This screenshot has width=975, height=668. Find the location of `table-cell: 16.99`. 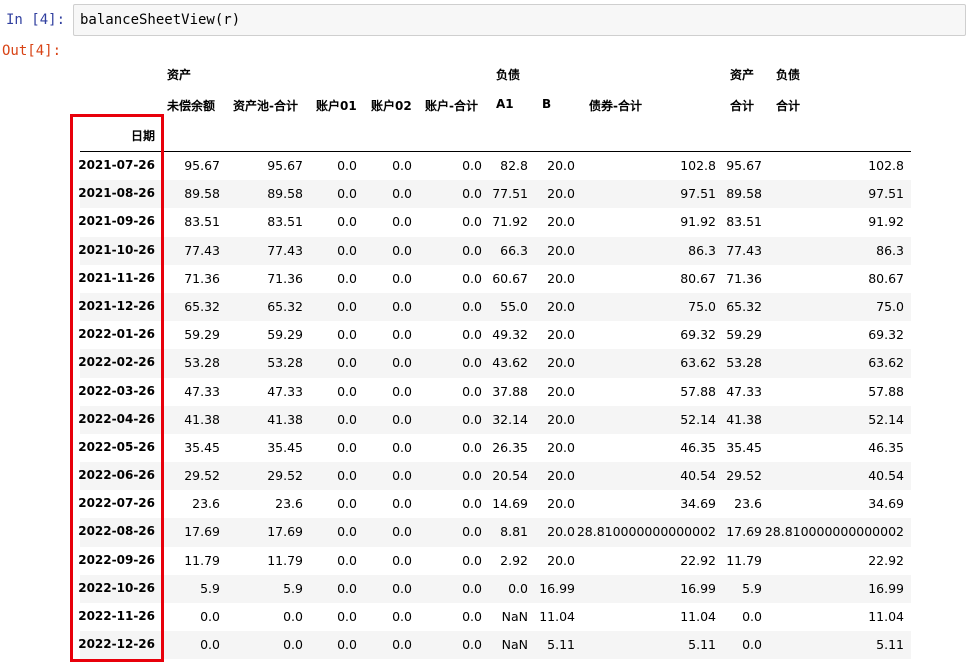

table-cell: 16.99 is located at coordinates (557, 588).